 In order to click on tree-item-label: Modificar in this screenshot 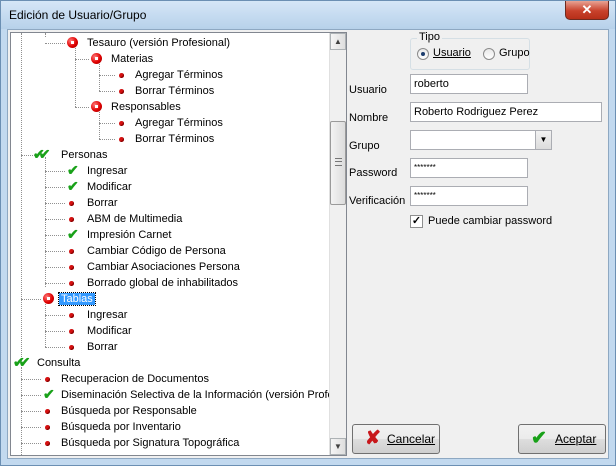, I will do `click(109, 331)`.